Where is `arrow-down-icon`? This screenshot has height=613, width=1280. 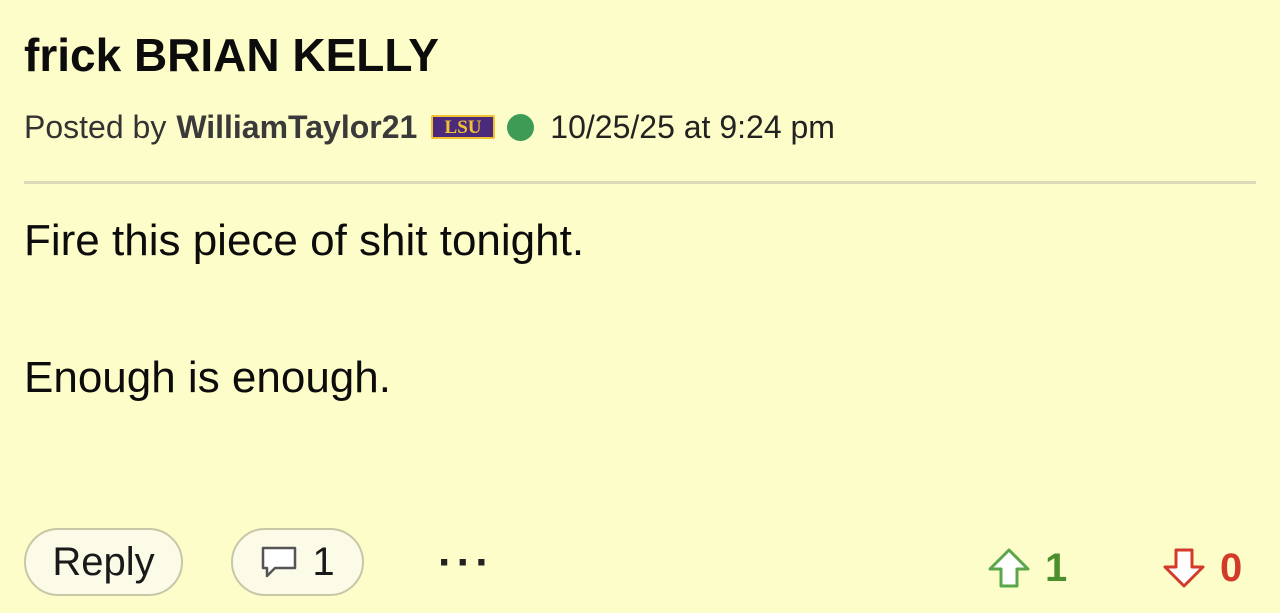
arrow-down-icon is located at coordinates (1184, 568).